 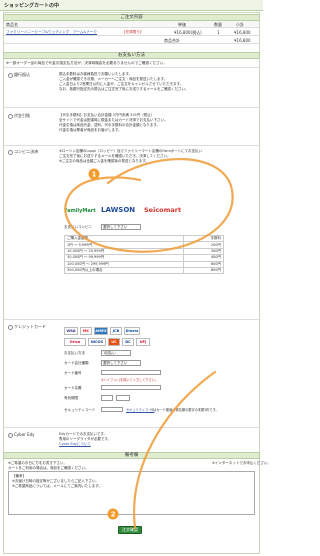 I want to click on item-note: 【在庫限り】, so click(x=133, y=32).